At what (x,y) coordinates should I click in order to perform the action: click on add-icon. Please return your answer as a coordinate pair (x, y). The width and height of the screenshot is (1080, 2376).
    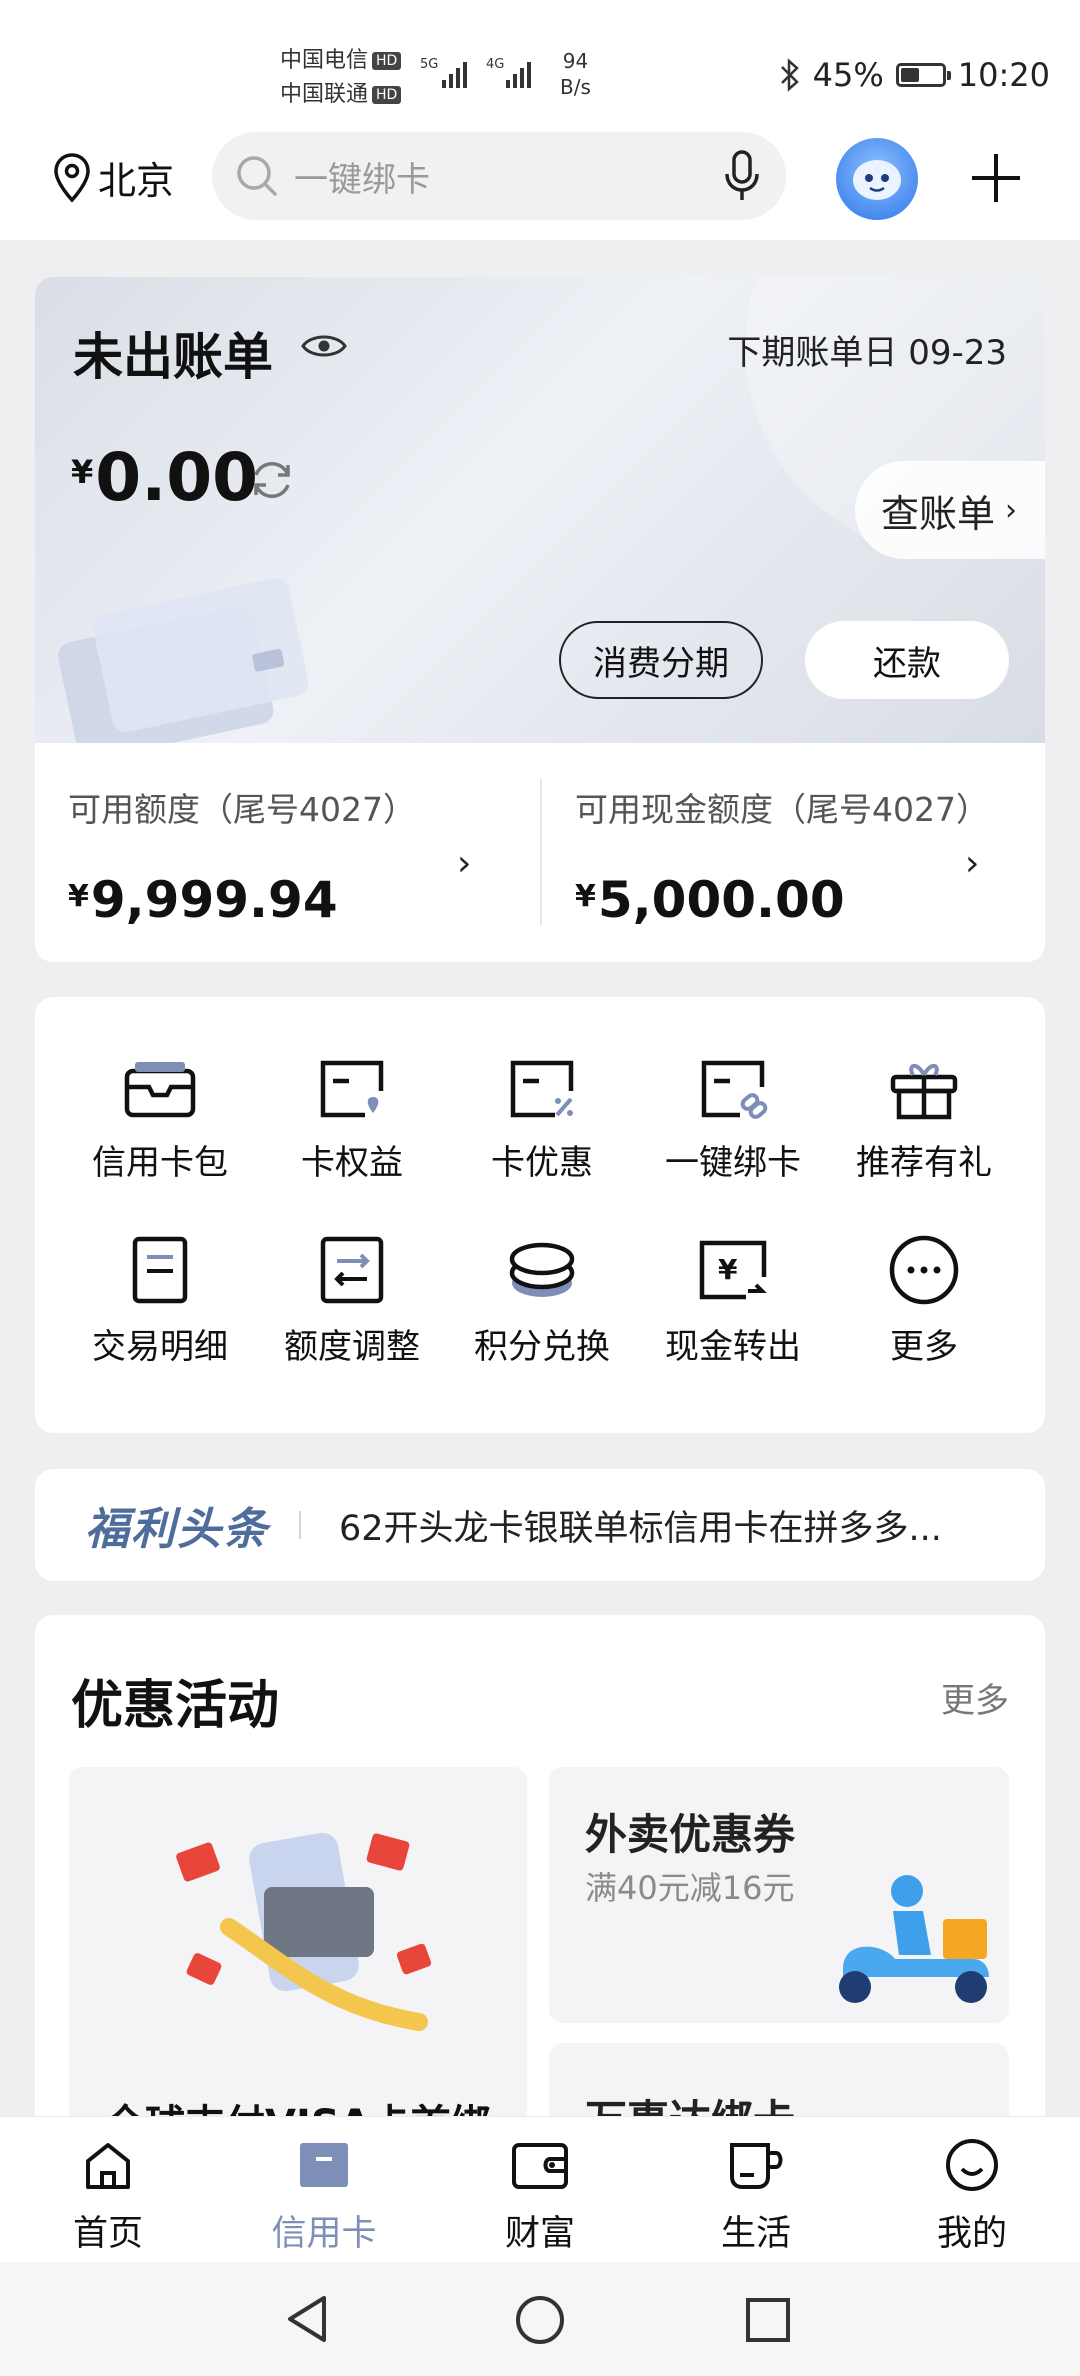
    Looking at the image, I should click on (996, 178).